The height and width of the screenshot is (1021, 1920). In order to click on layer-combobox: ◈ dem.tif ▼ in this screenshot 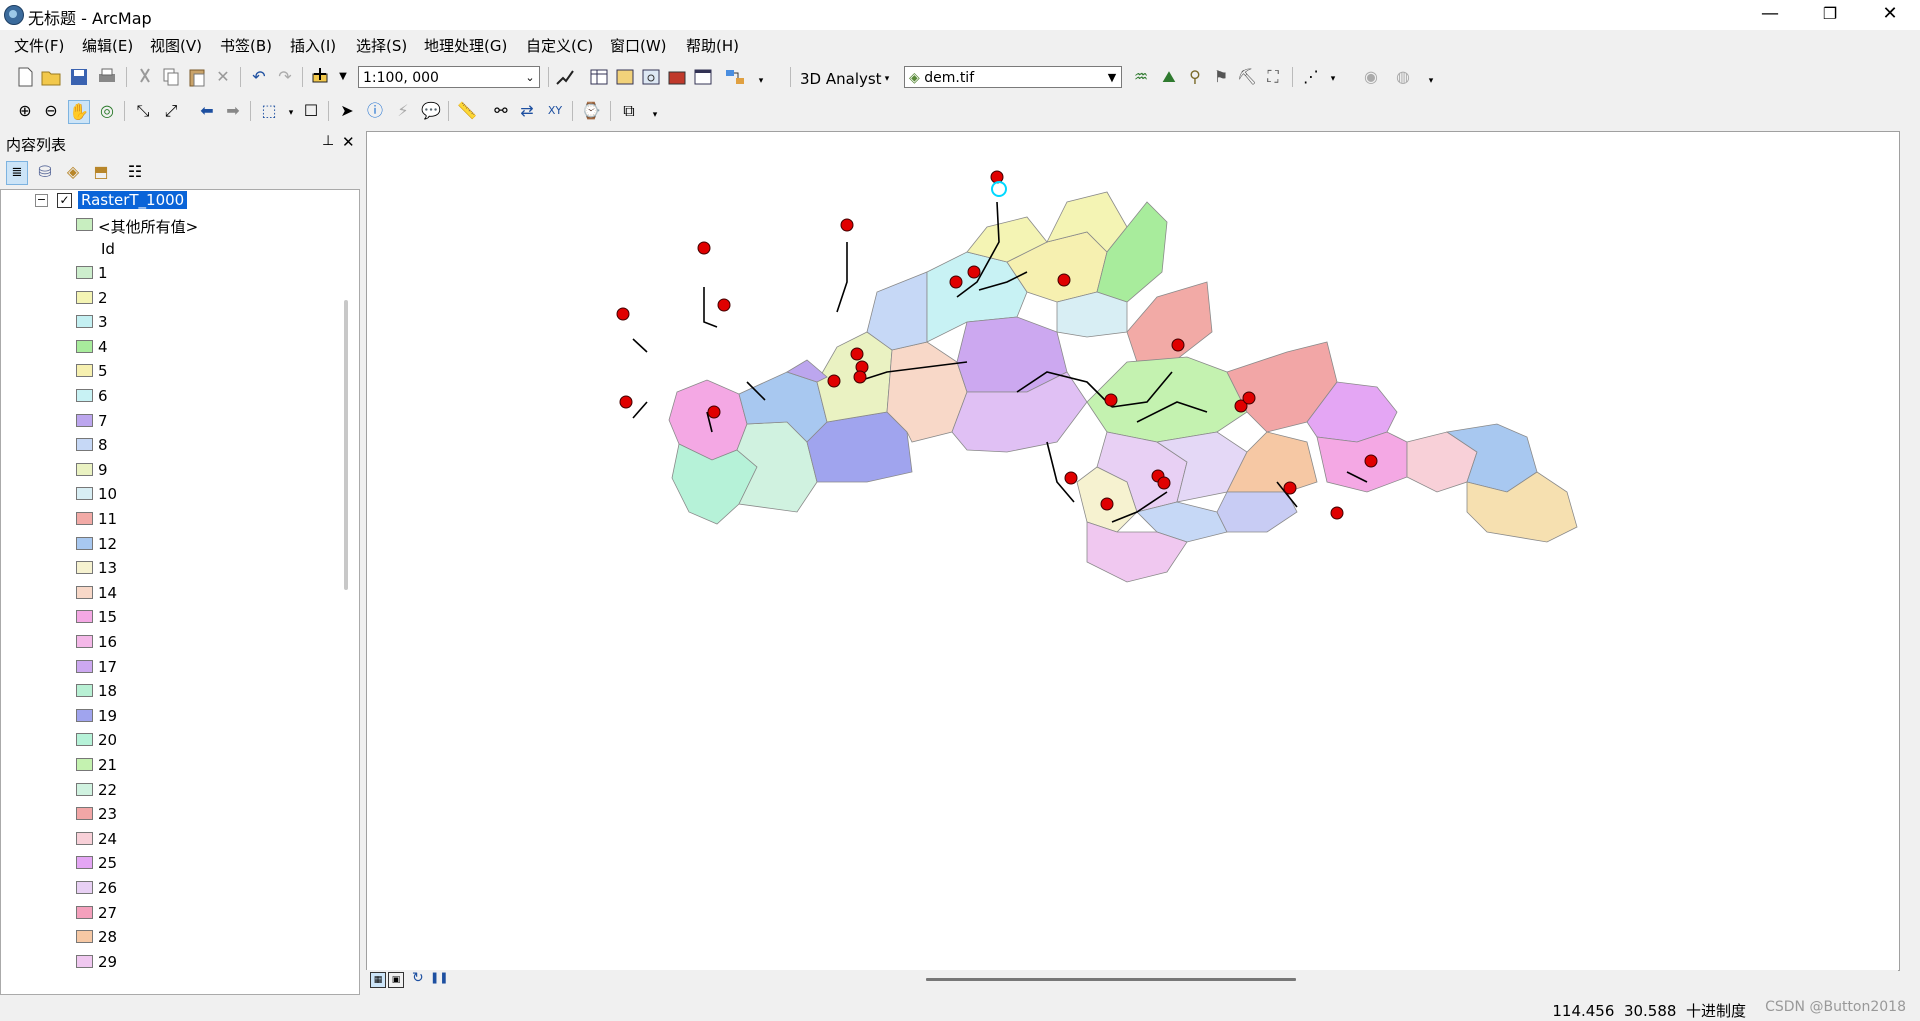, I will do `click(1013, 77)`.